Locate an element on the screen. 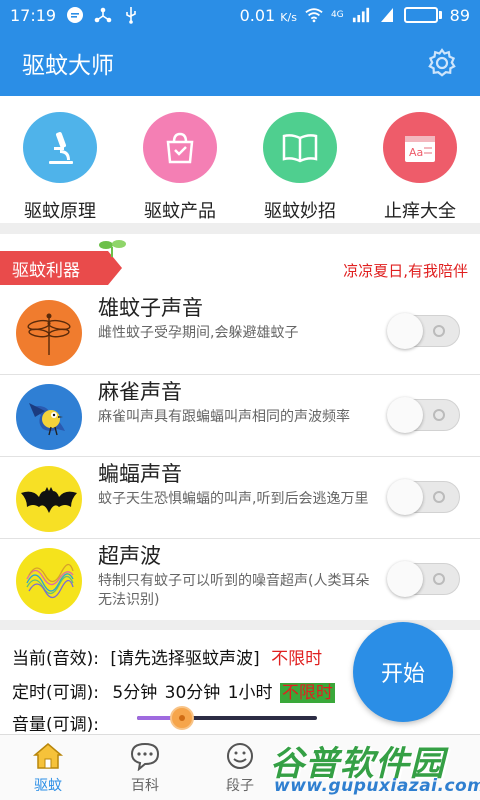 The image size is (480, 800). wave-icon is located at coordinates (49, 581).